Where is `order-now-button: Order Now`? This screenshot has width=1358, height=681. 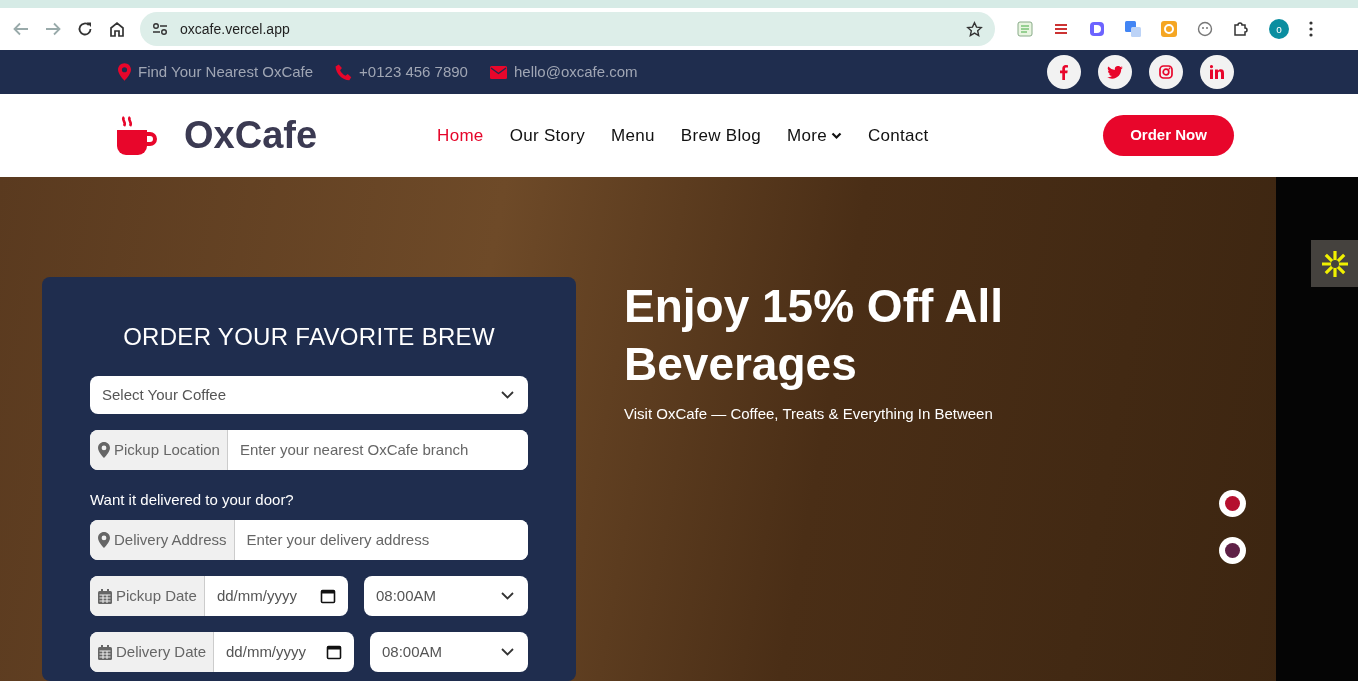
order-now-button: Order Now is located at coordinates (1168, 135).